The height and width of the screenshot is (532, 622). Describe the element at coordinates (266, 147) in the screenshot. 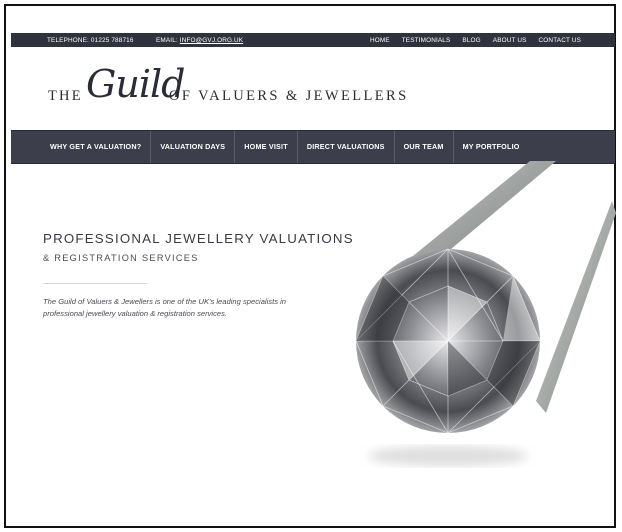

I see `nav-home-visit: HOME VISIT` at that location.